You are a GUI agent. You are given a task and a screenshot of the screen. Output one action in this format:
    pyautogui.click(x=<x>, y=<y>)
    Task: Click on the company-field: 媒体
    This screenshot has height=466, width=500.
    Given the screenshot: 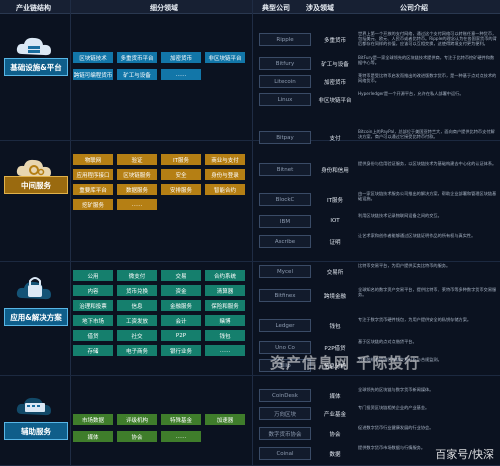 What is the action you would take?
    pyautogui.click(x=335, y=397)
    